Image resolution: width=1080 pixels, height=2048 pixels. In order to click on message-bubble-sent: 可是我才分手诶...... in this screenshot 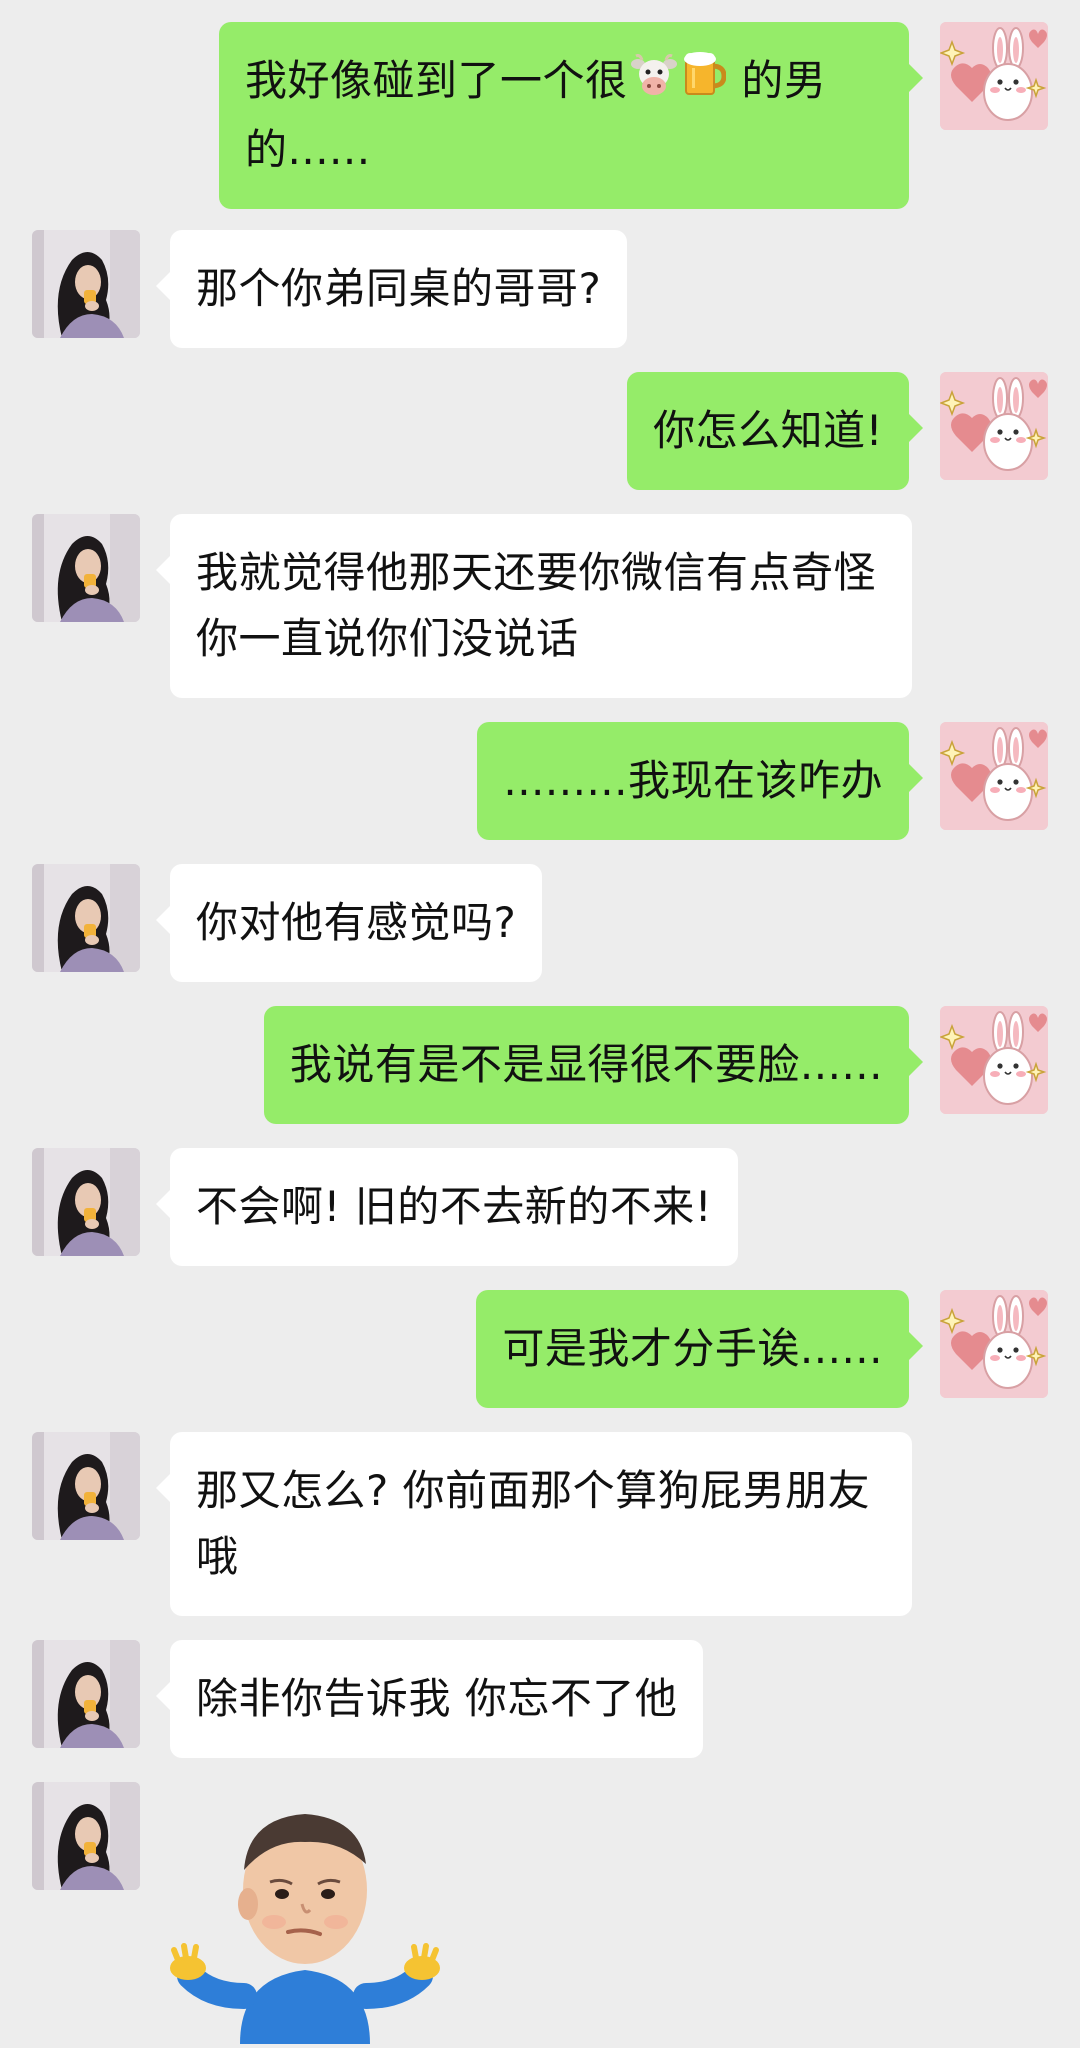, I will do `click(699, 1349)`.